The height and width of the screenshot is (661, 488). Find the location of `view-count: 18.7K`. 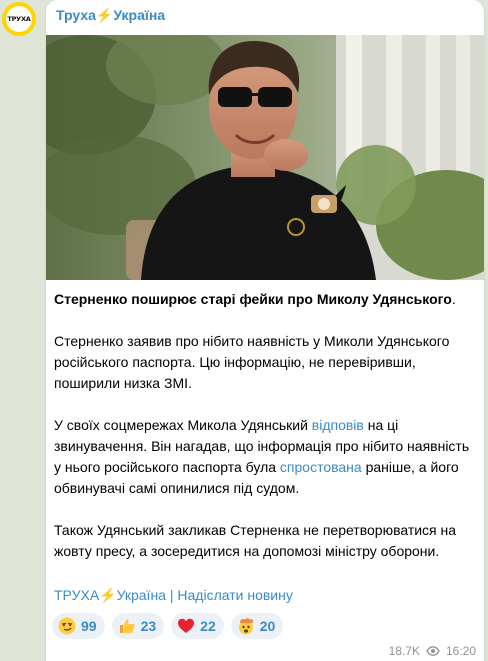

view-count: 18.7K is located at coordinates (404, 651).